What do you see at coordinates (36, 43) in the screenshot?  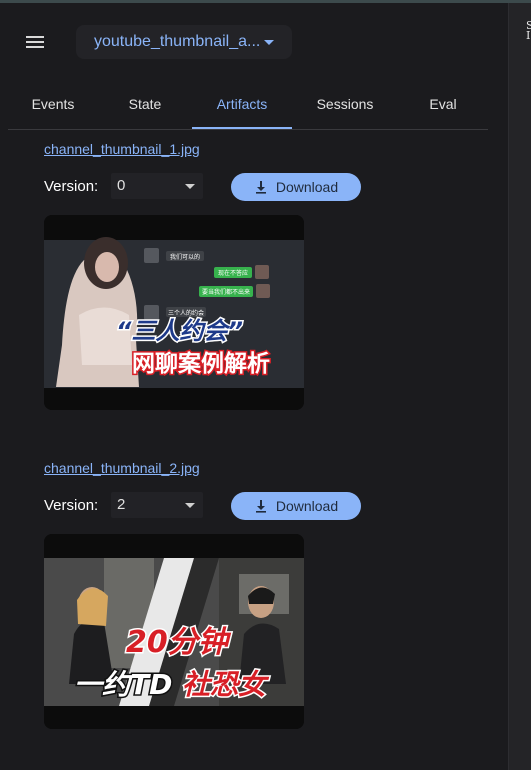 I see `hamburger-menu-icon` at bounding box center [36, 43].